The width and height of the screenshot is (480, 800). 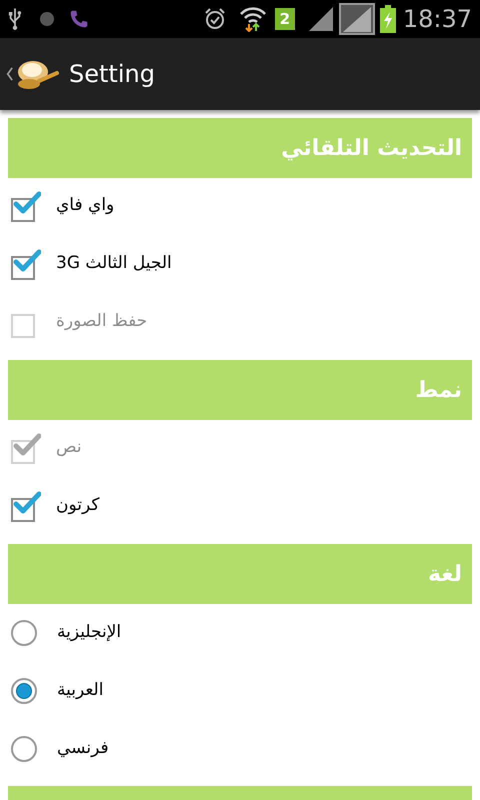 What do you see at coordinates (371, 148) in the screenshot?
I see `section-title: التحديث التلقائي` at bounding box center [371, 148].